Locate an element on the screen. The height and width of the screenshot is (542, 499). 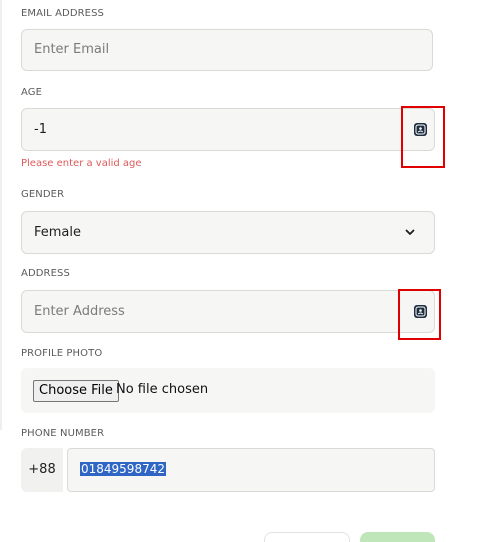
gender-label: GENDER is located at coordinates (43, 194).